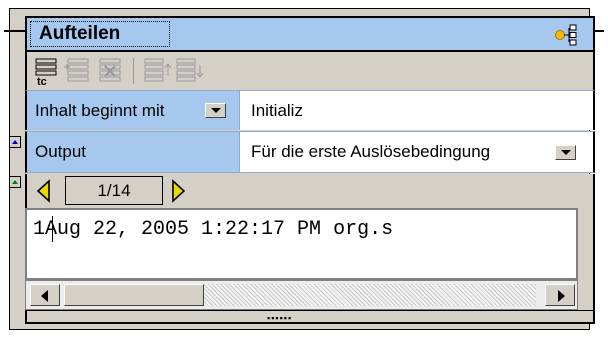 This screenshot has height=337, width=608. What do you see at coordinates (215, 110) in the screenshot?
I see `start-dropdown-button` at bounding box center [215, 110].